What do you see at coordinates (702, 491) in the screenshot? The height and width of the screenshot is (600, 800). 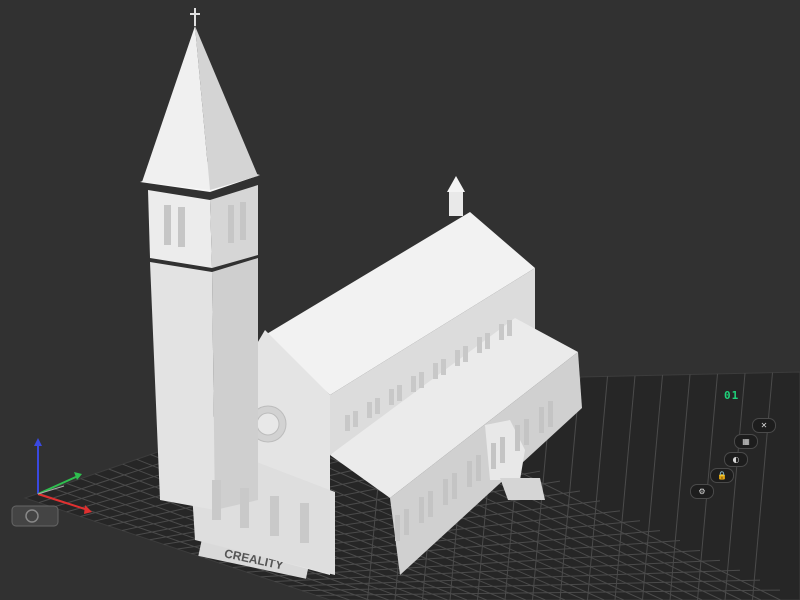 I see `plate-settings-icon: ⚙` at bounding box center [702, 491].